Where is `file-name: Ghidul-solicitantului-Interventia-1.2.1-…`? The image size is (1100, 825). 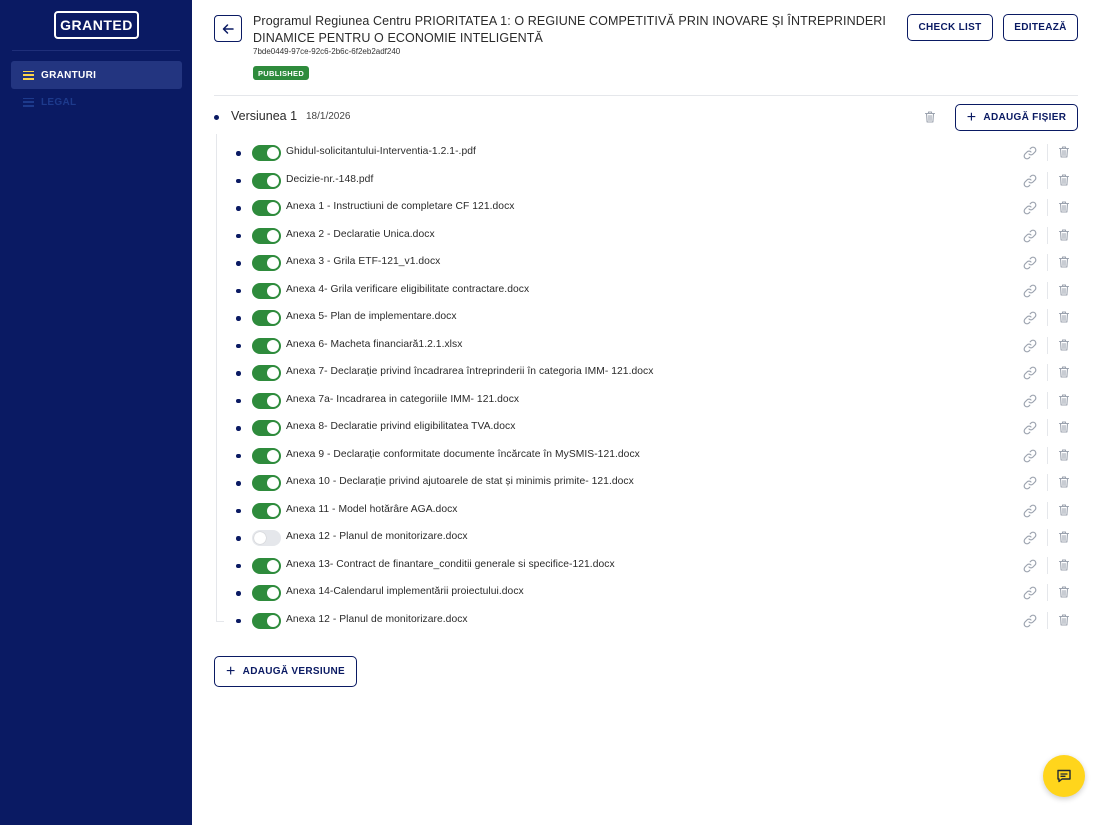 file-name: Ghidul-solicitantului-Interventia-1.2.1-… is located at coordinates (381, 151).